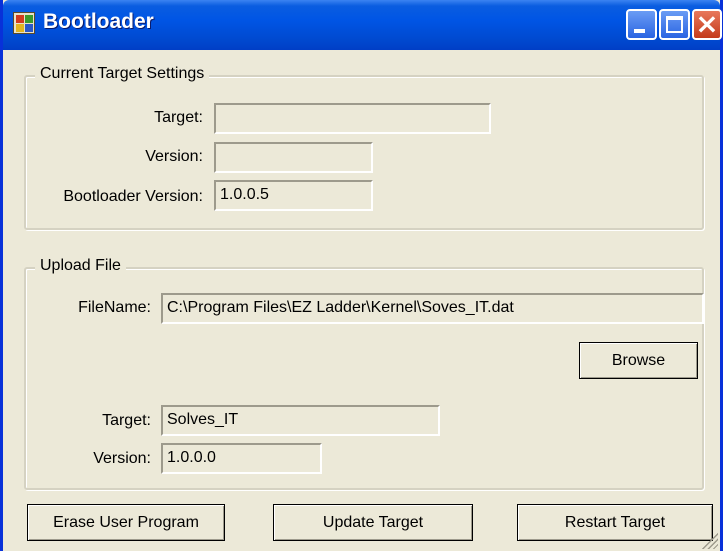 The image size is (723, 551). What do you see at coordinates (638, 360) in the screenshot?
I see `browse-button: Browse` at bounding box center [638, 360].